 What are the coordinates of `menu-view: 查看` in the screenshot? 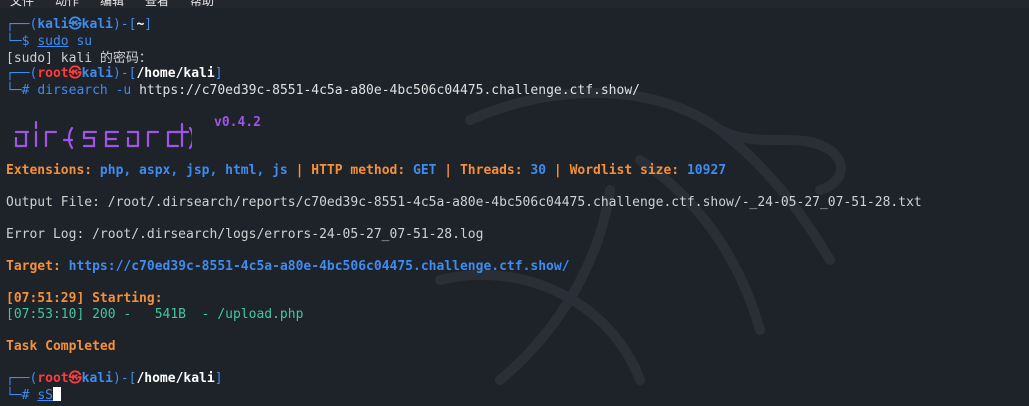 It's located at (157, 4).